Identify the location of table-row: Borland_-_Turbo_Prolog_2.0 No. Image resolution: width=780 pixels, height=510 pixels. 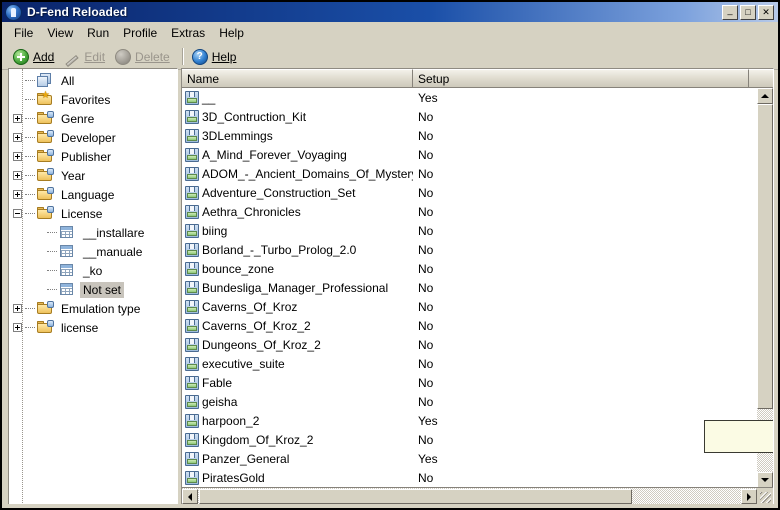
(469, 249).